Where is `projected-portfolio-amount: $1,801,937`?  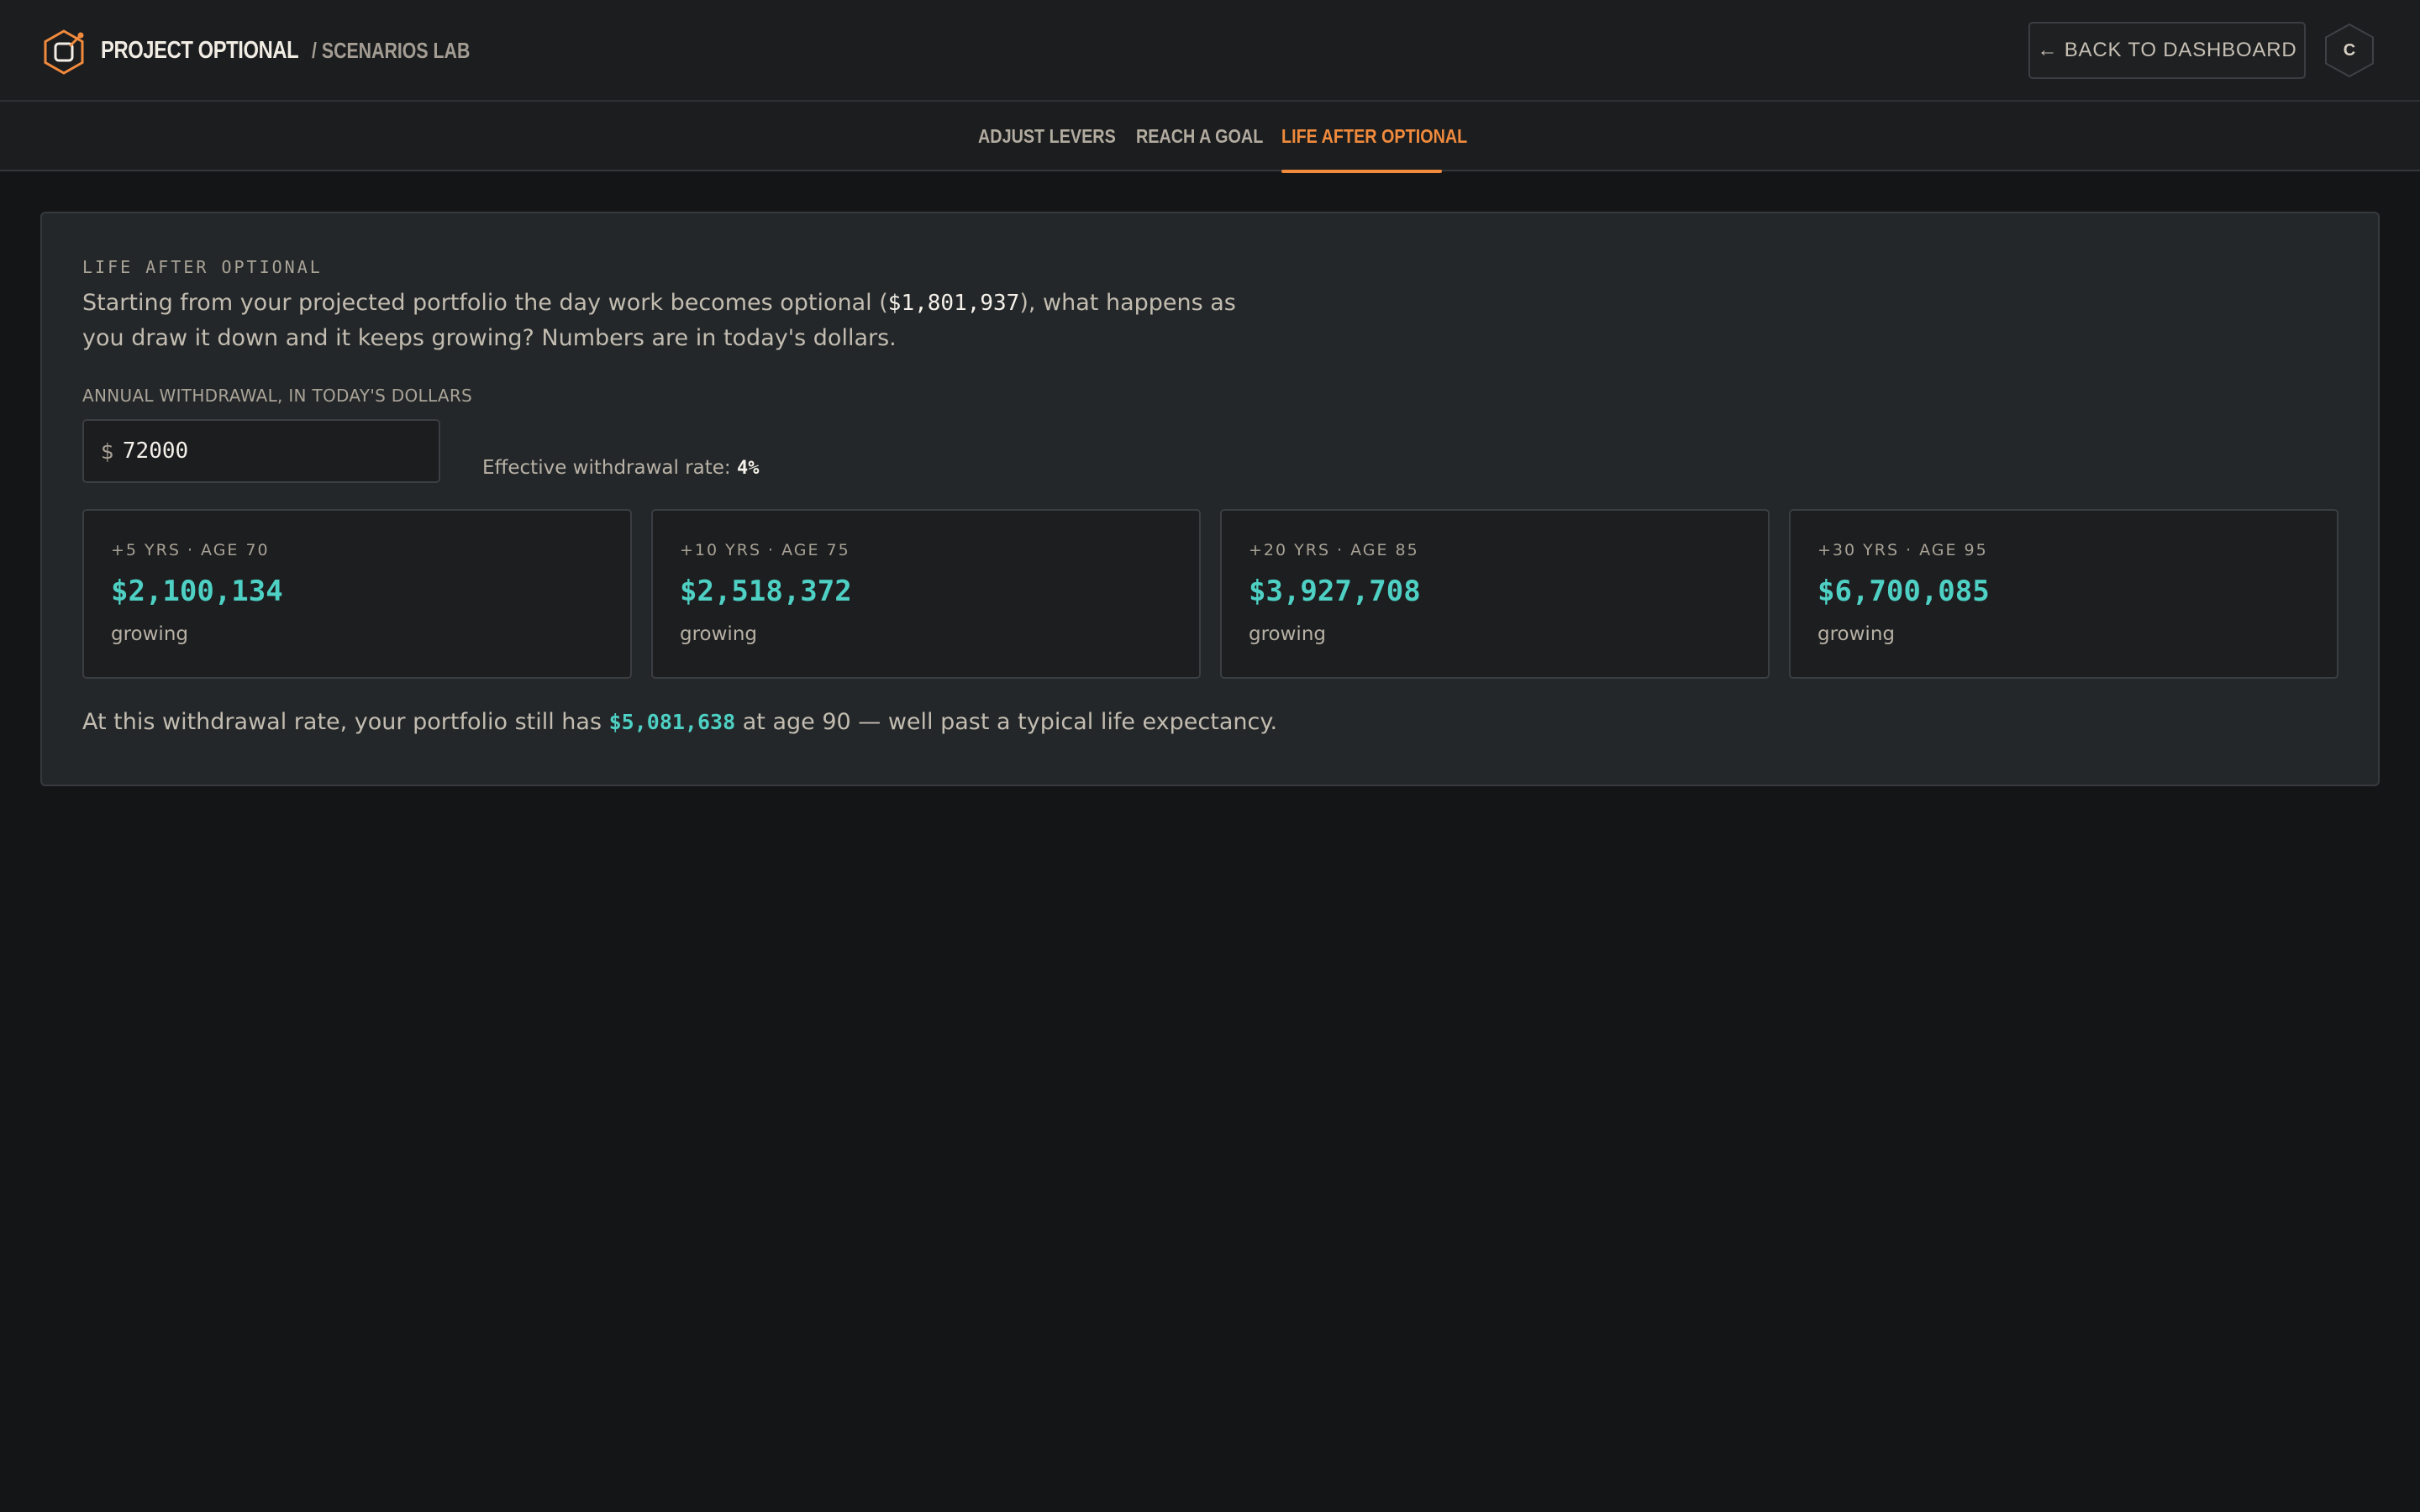 projected-portfolio-amount: $1,801,937 is located at coordinates (954, 303).